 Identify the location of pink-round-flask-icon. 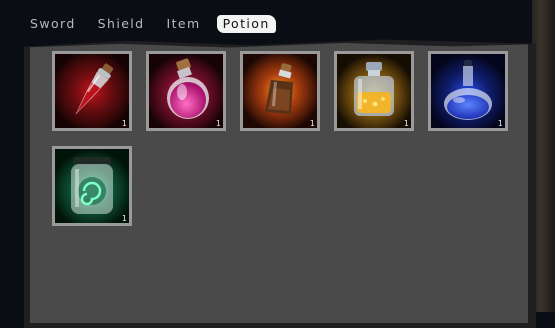
(186, 91).